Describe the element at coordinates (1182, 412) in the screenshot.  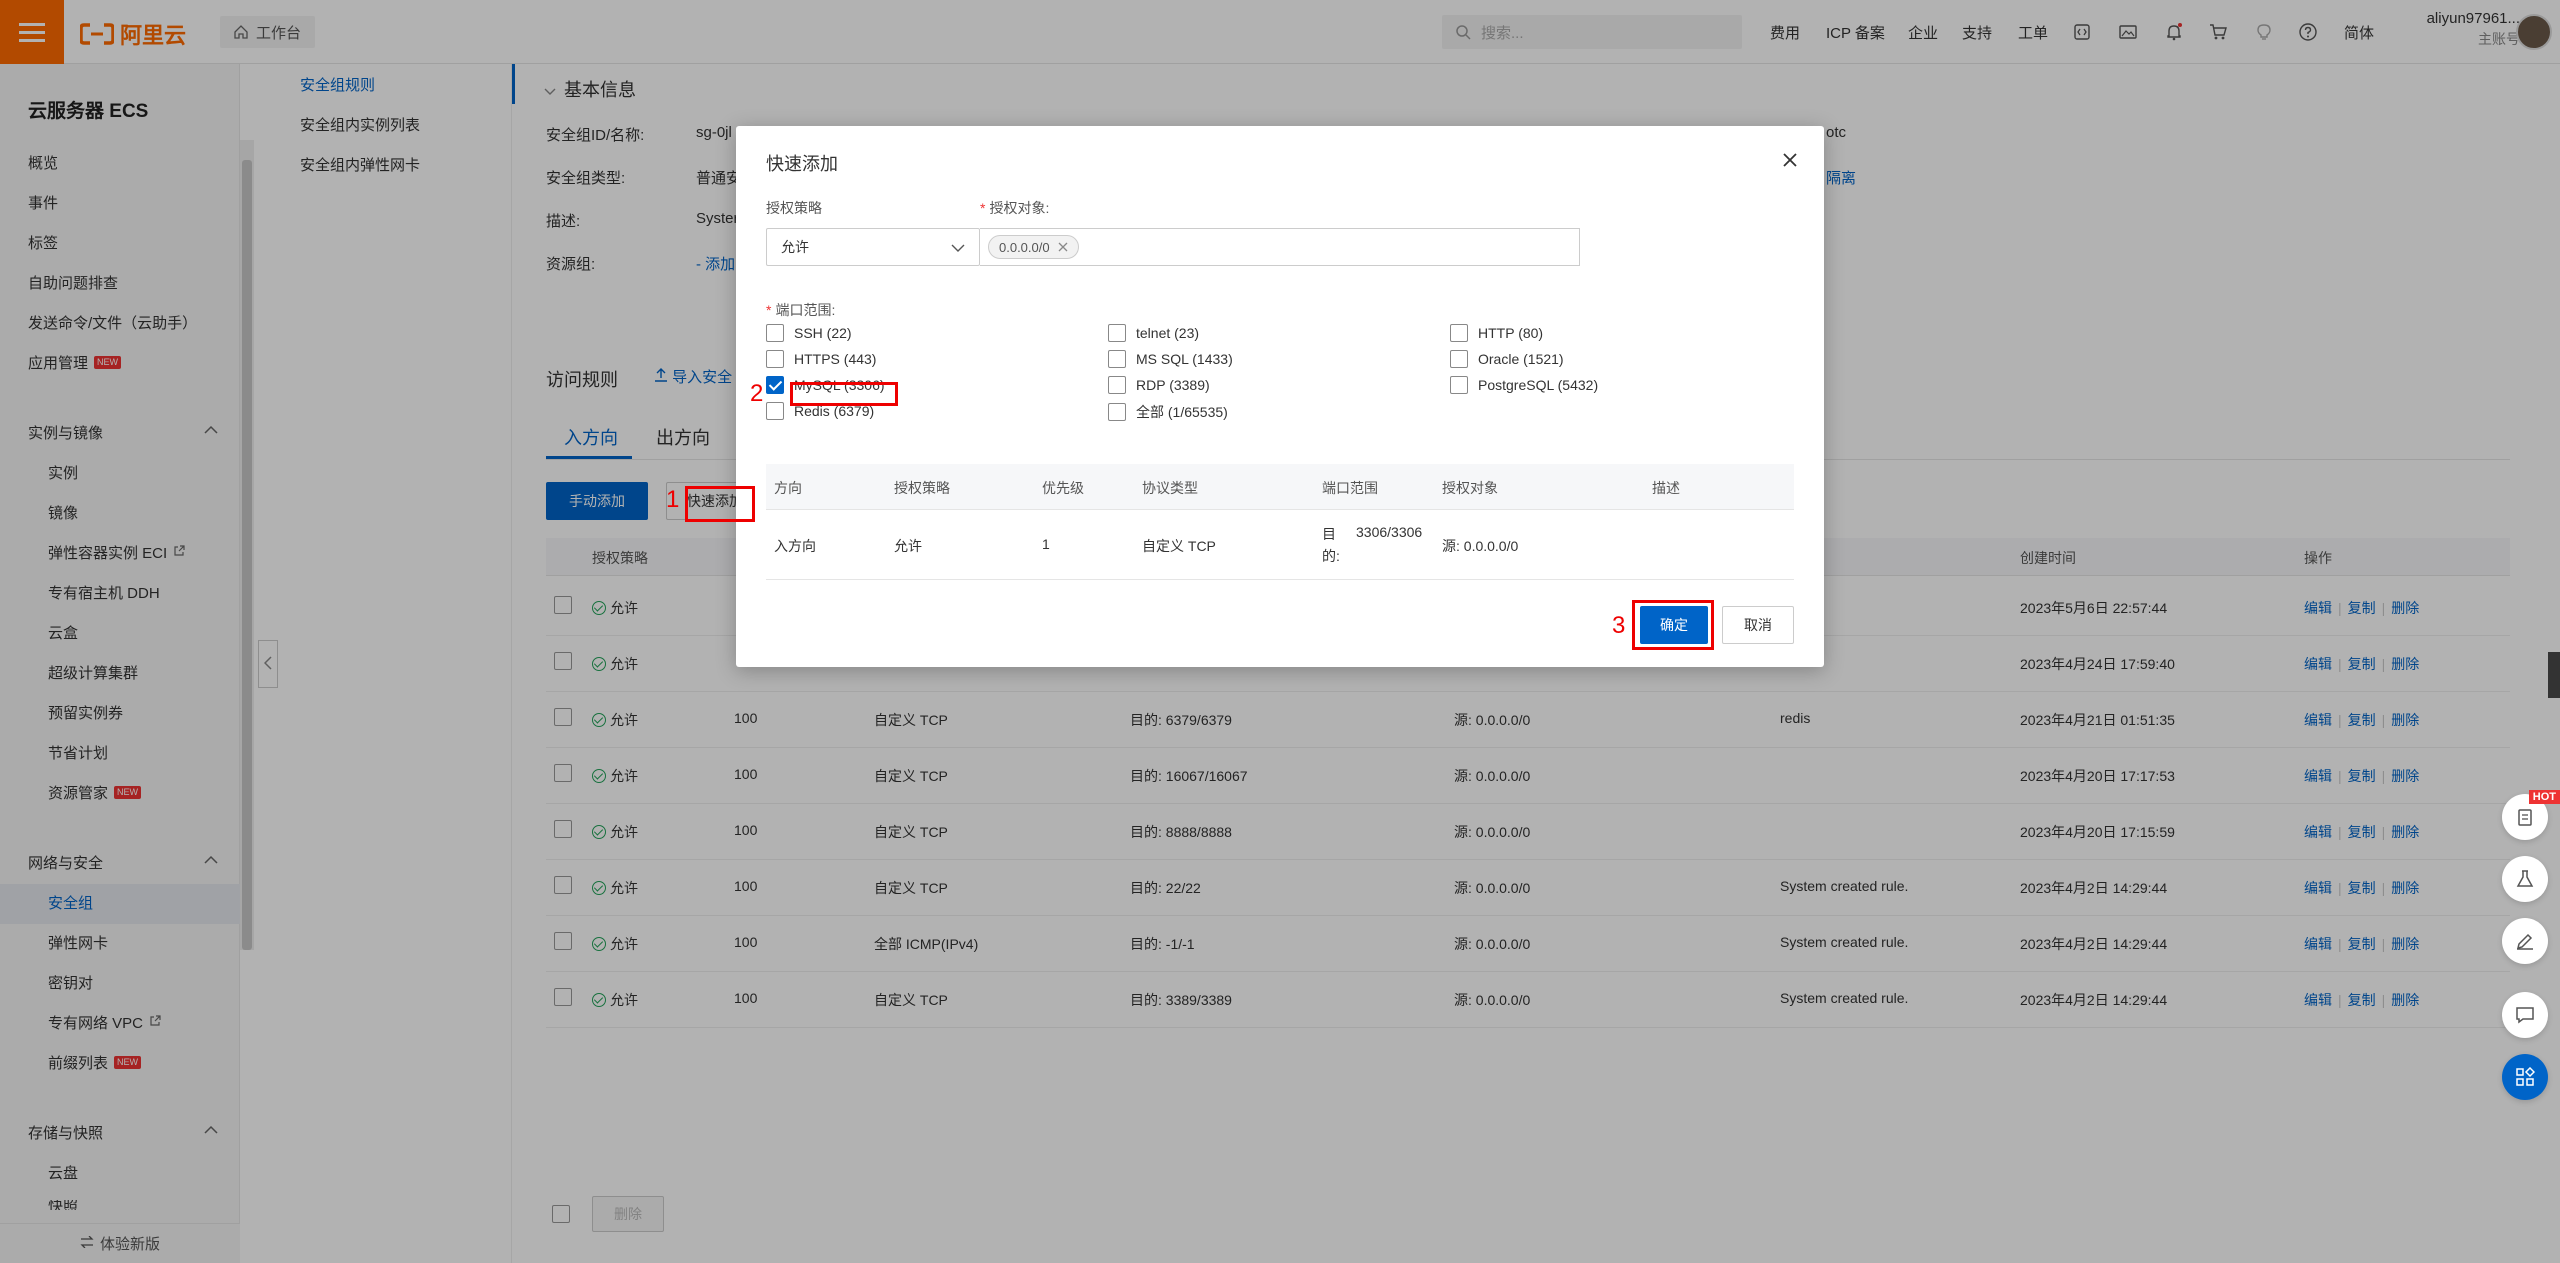
I see `port-option-label: 全部 (1/65535)` at that location.